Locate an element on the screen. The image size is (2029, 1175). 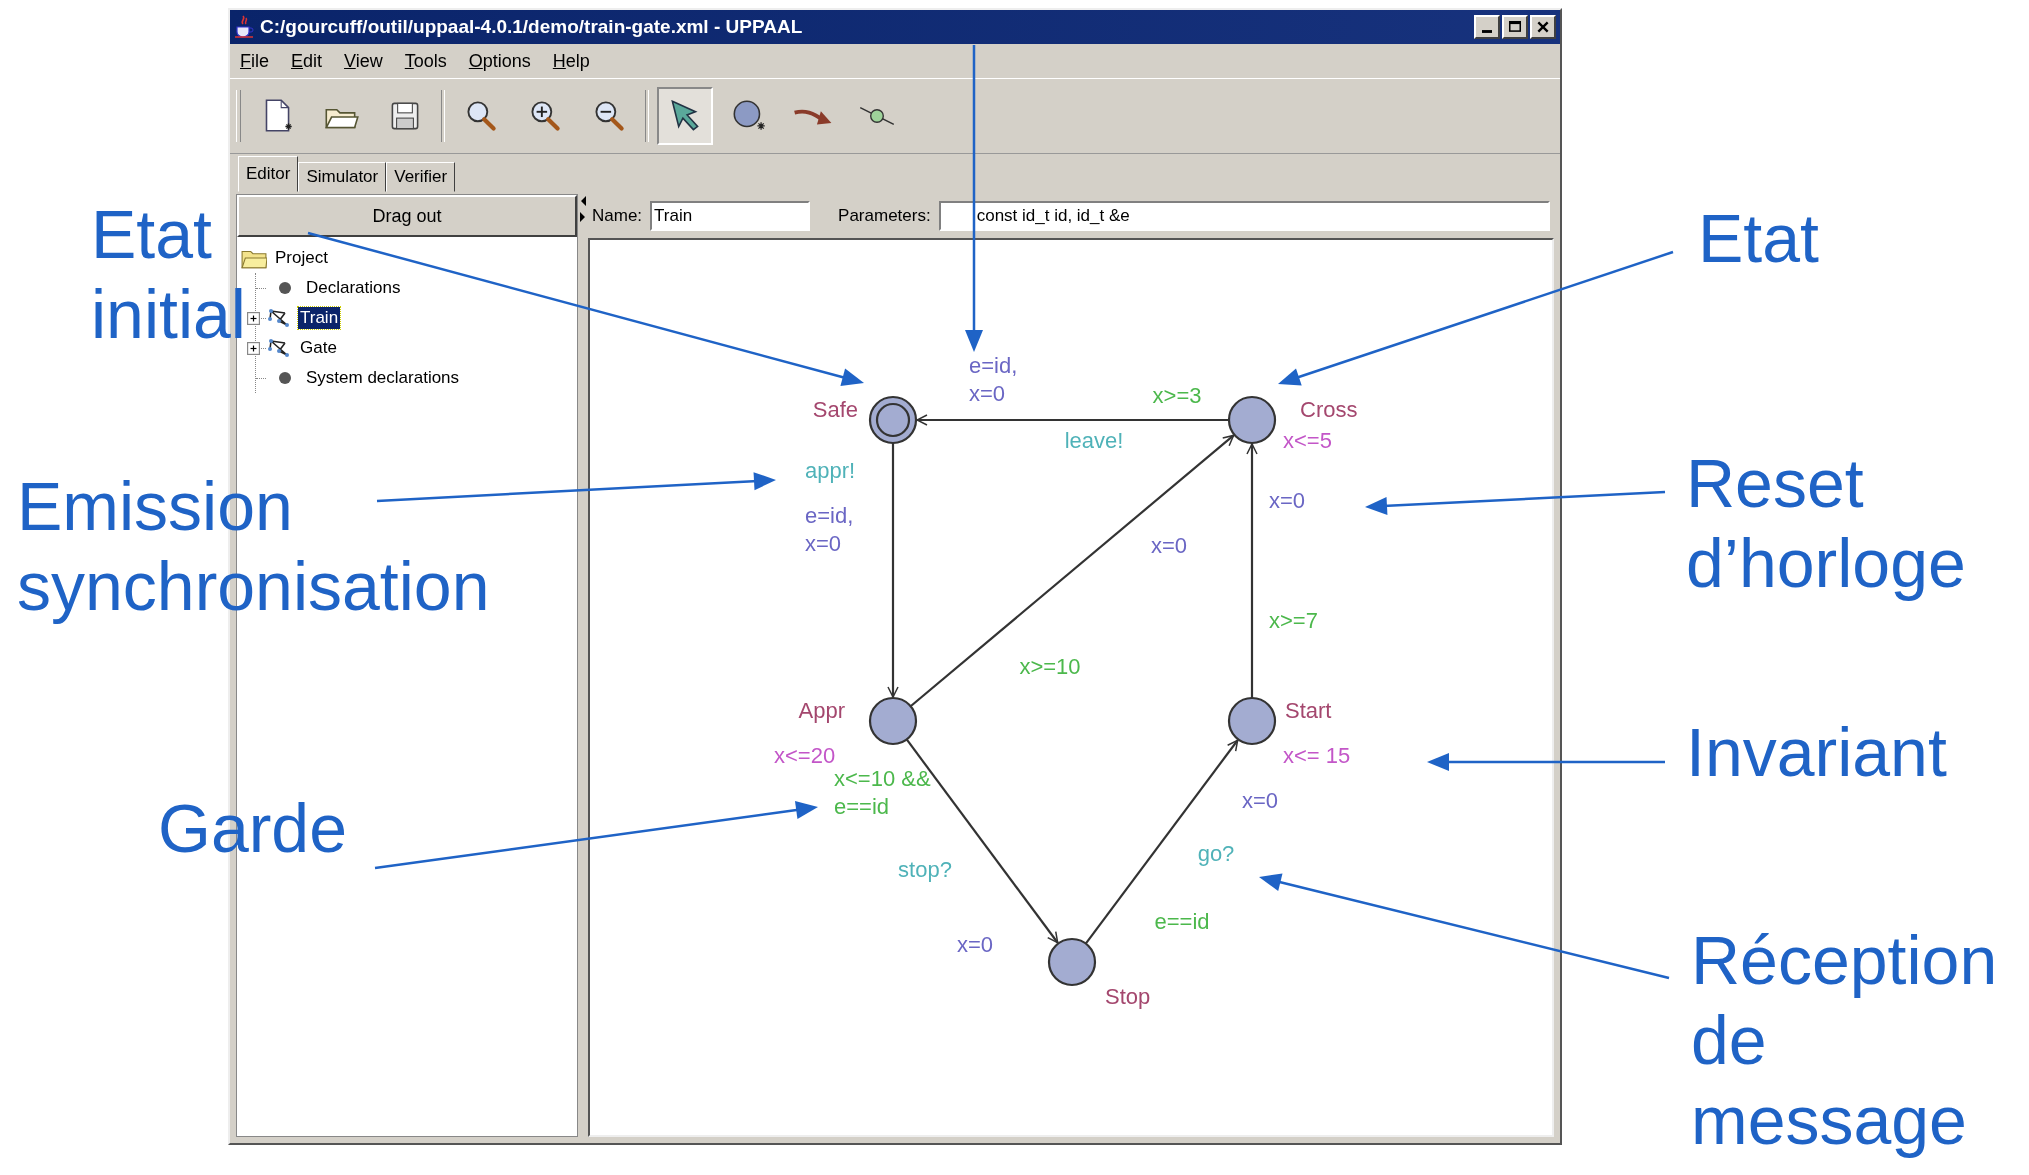
guard-label: x>=7 is located at coordinates (1293, 620).